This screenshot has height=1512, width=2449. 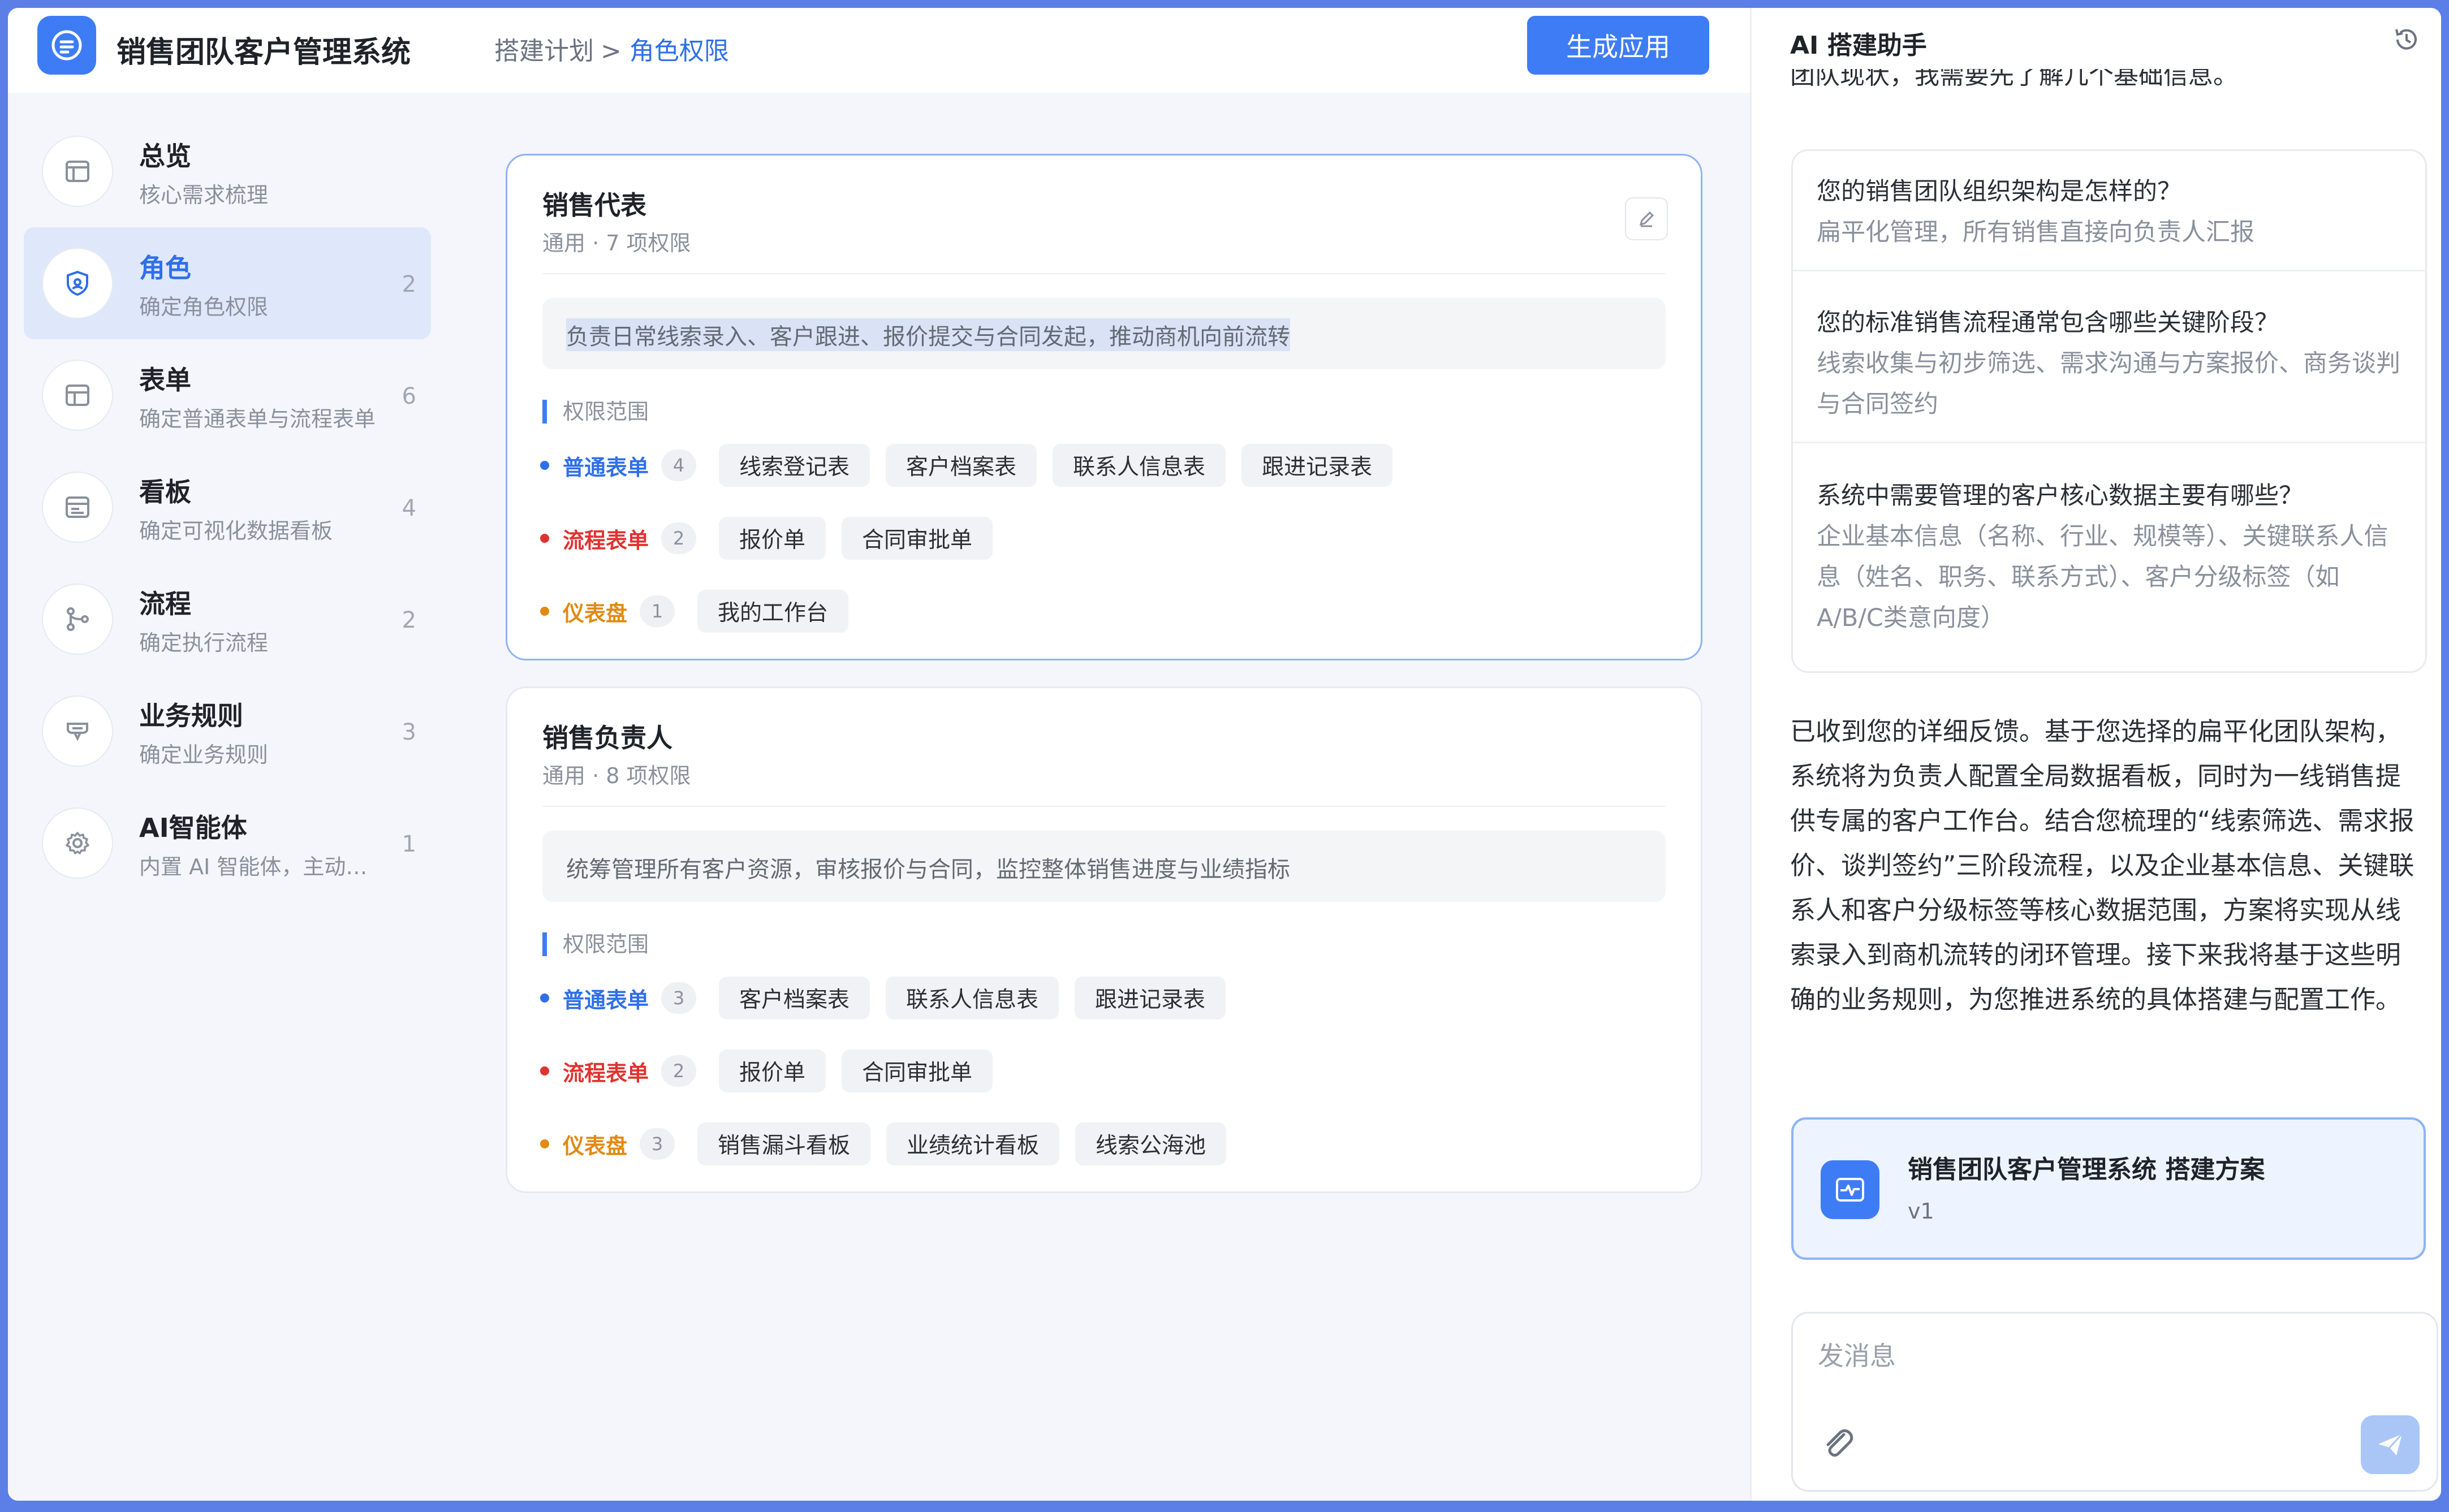 I want to click on message-input, so click(x=2112, y=1356).